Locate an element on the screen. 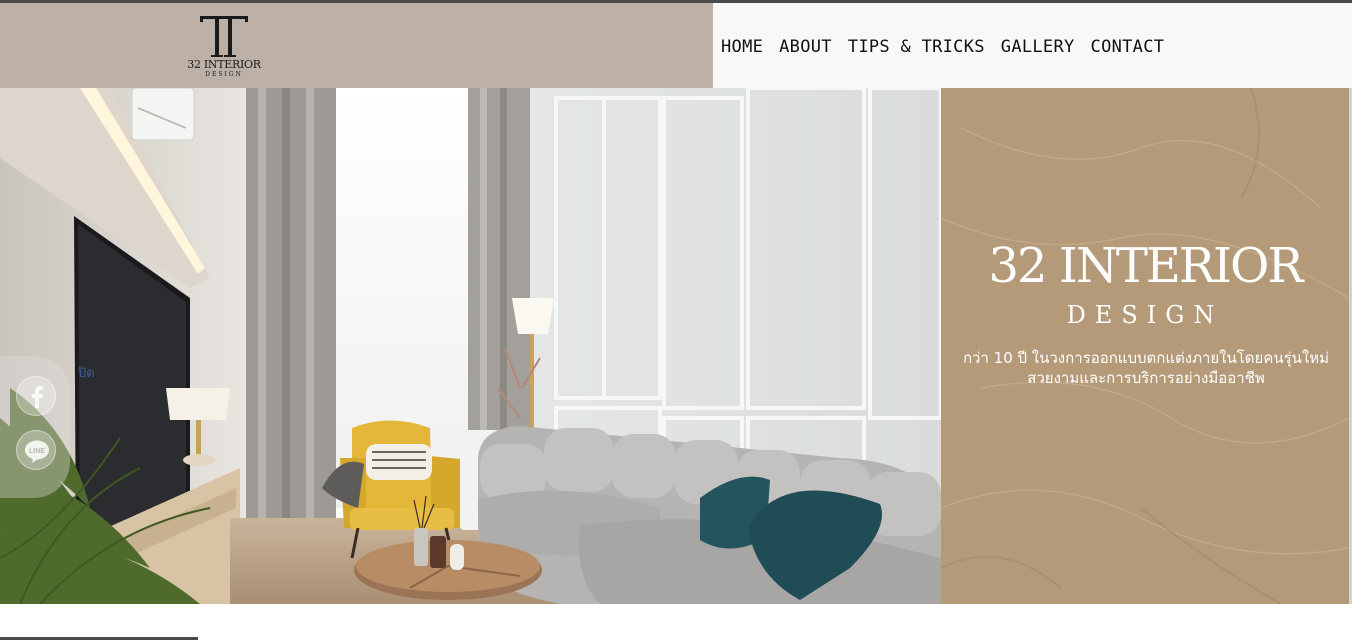 The height and width of the screenshot is (640, 1352). nav-contact: CONTACT is located at coordinates (1128, 47).